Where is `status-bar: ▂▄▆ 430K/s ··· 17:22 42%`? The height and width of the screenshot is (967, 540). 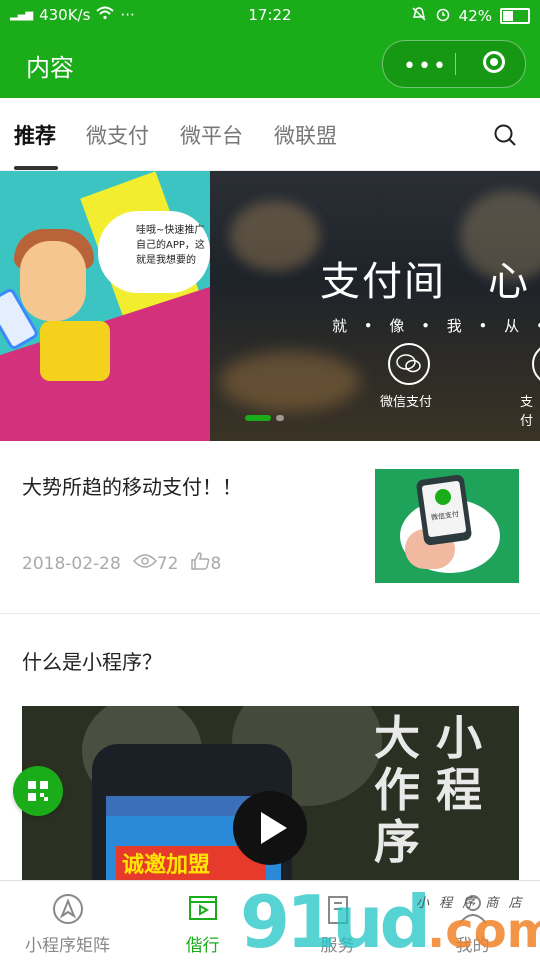 status-bar: ▂▄▆ 430K/s ··· 17:22 42% is located at coordinates (270, 15).